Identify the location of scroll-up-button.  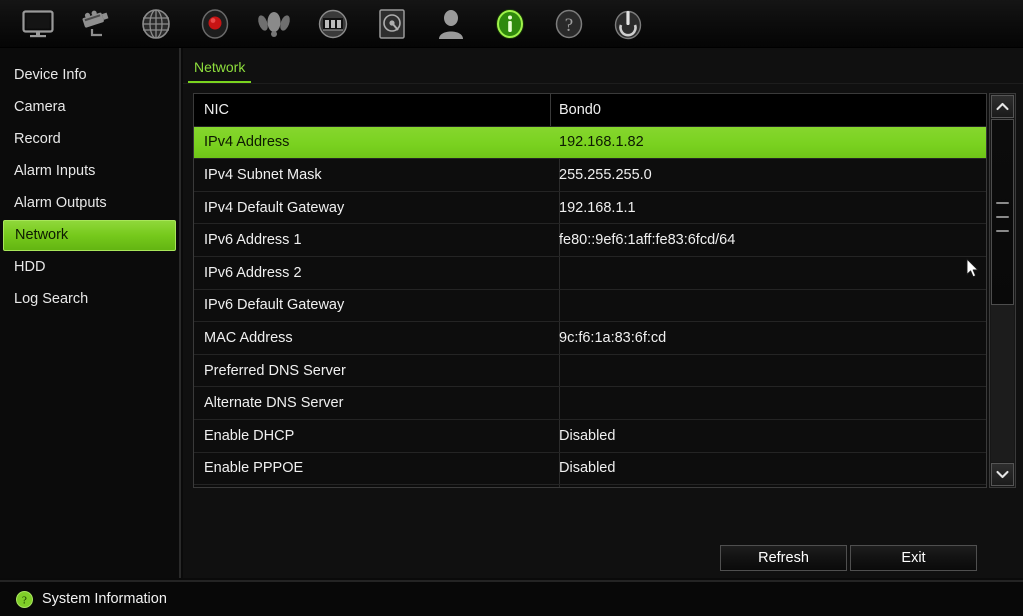
(1002, 106).